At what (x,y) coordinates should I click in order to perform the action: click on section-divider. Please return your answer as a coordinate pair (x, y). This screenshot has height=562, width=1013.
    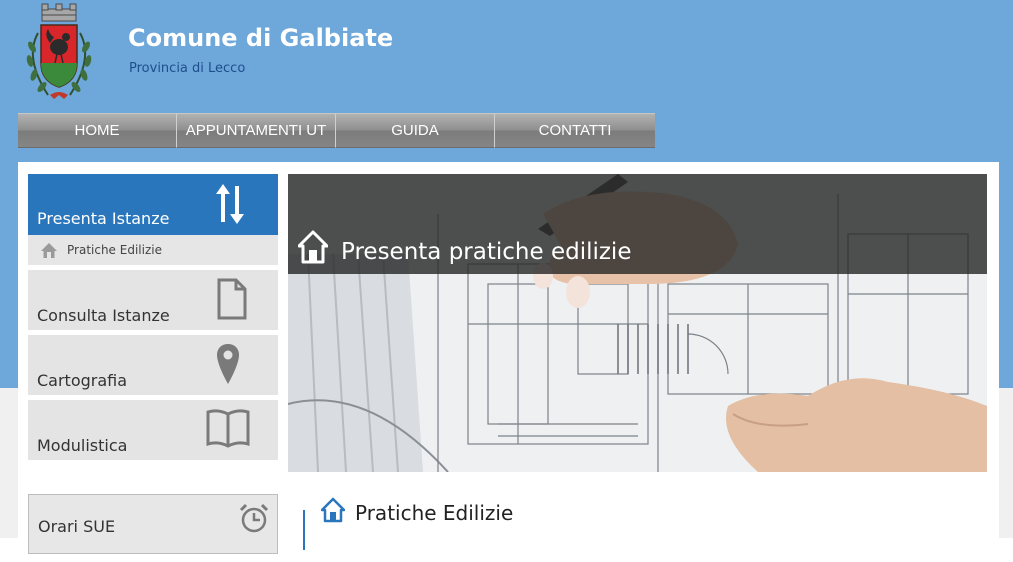
    Looking at the image, I should click on (304, 530).